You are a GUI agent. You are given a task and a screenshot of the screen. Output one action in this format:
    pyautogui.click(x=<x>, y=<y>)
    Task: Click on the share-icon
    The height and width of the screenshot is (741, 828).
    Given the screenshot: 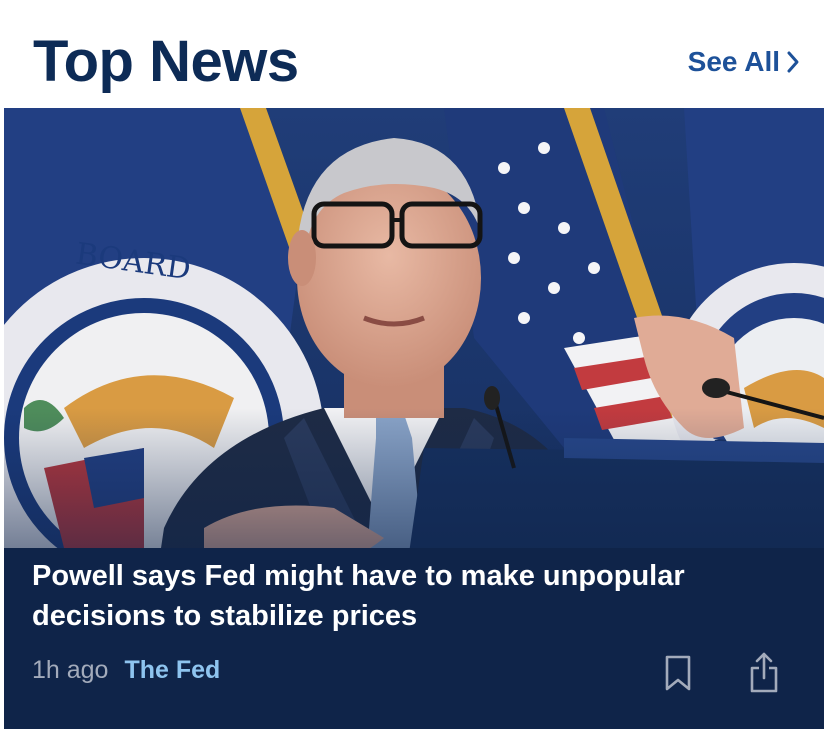 What is the action you would take?
    pyautogui.click(x=764, y=675)
    